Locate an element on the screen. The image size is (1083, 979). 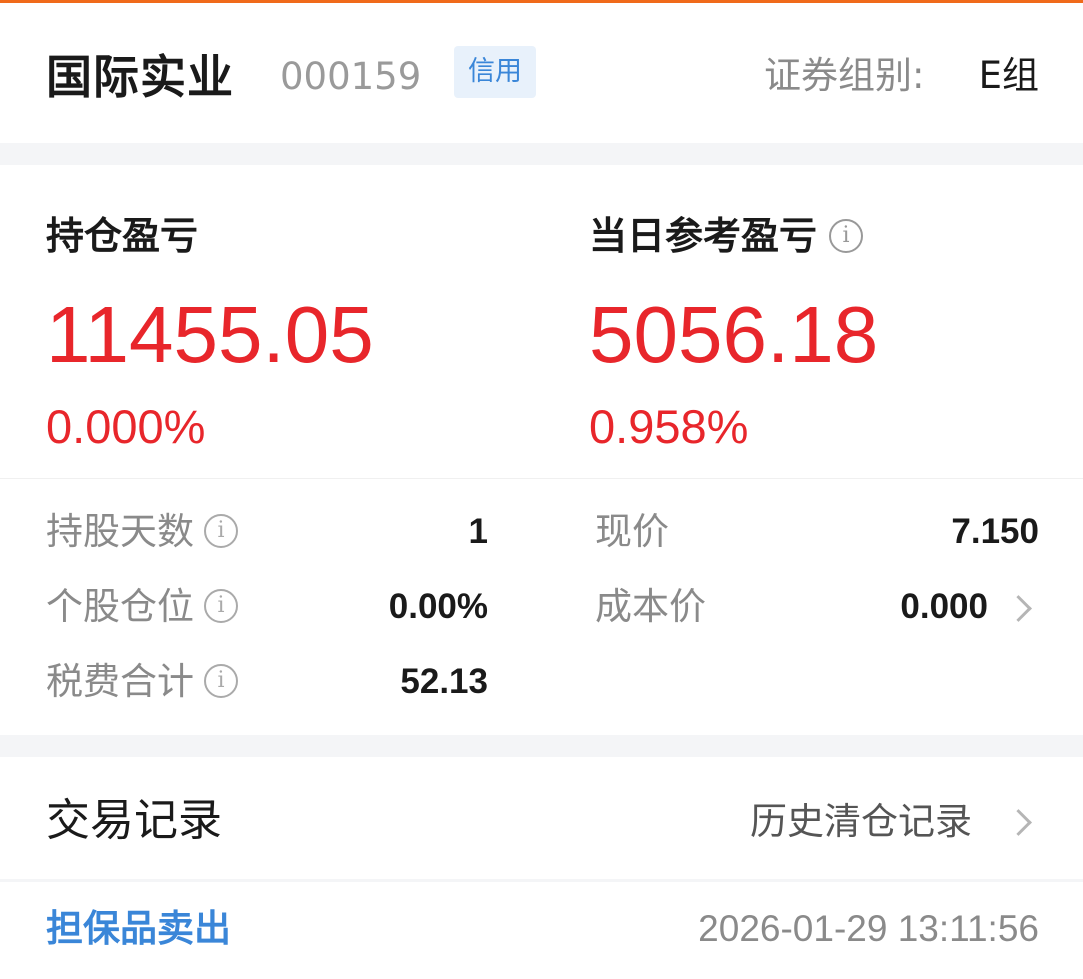
trade-time: 2026-01-29 13:11:56 is located at coordinates (868, 928).